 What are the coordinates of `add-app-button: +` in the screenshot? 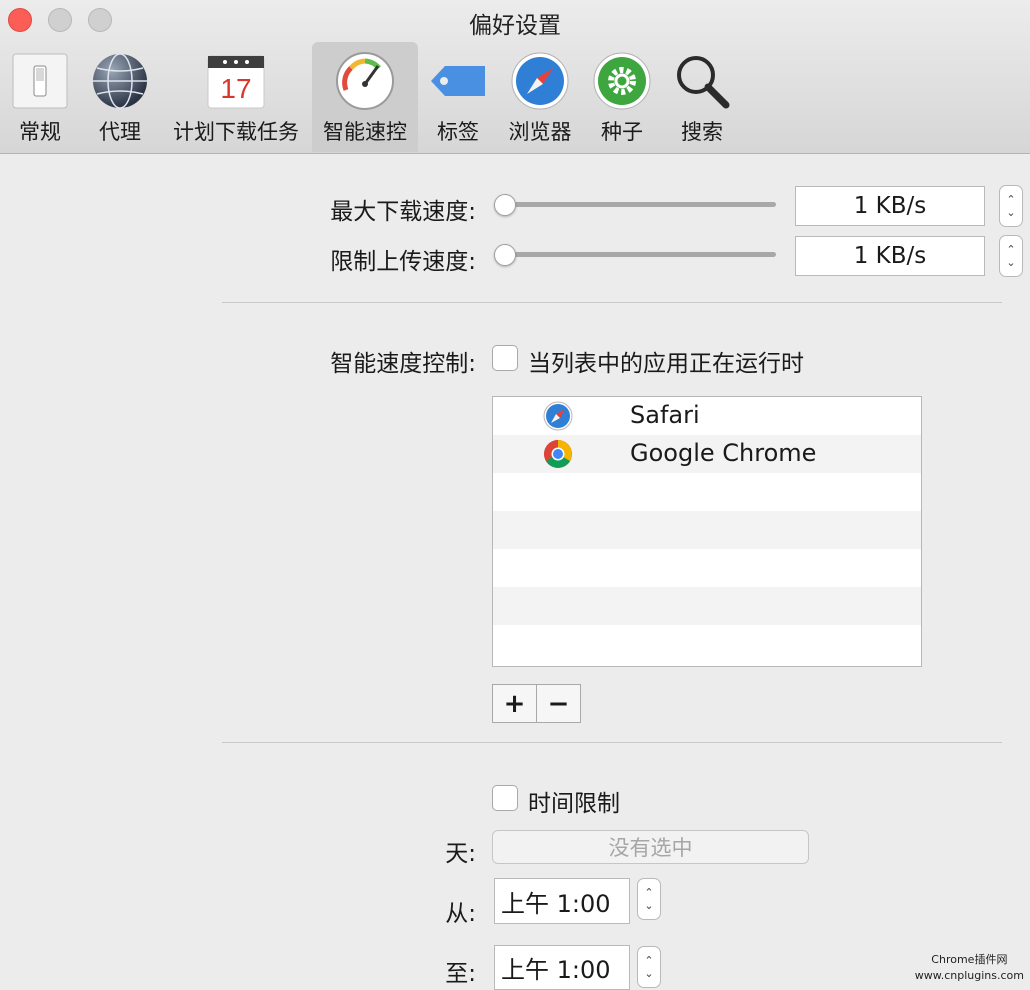 It's located at (514, 703).